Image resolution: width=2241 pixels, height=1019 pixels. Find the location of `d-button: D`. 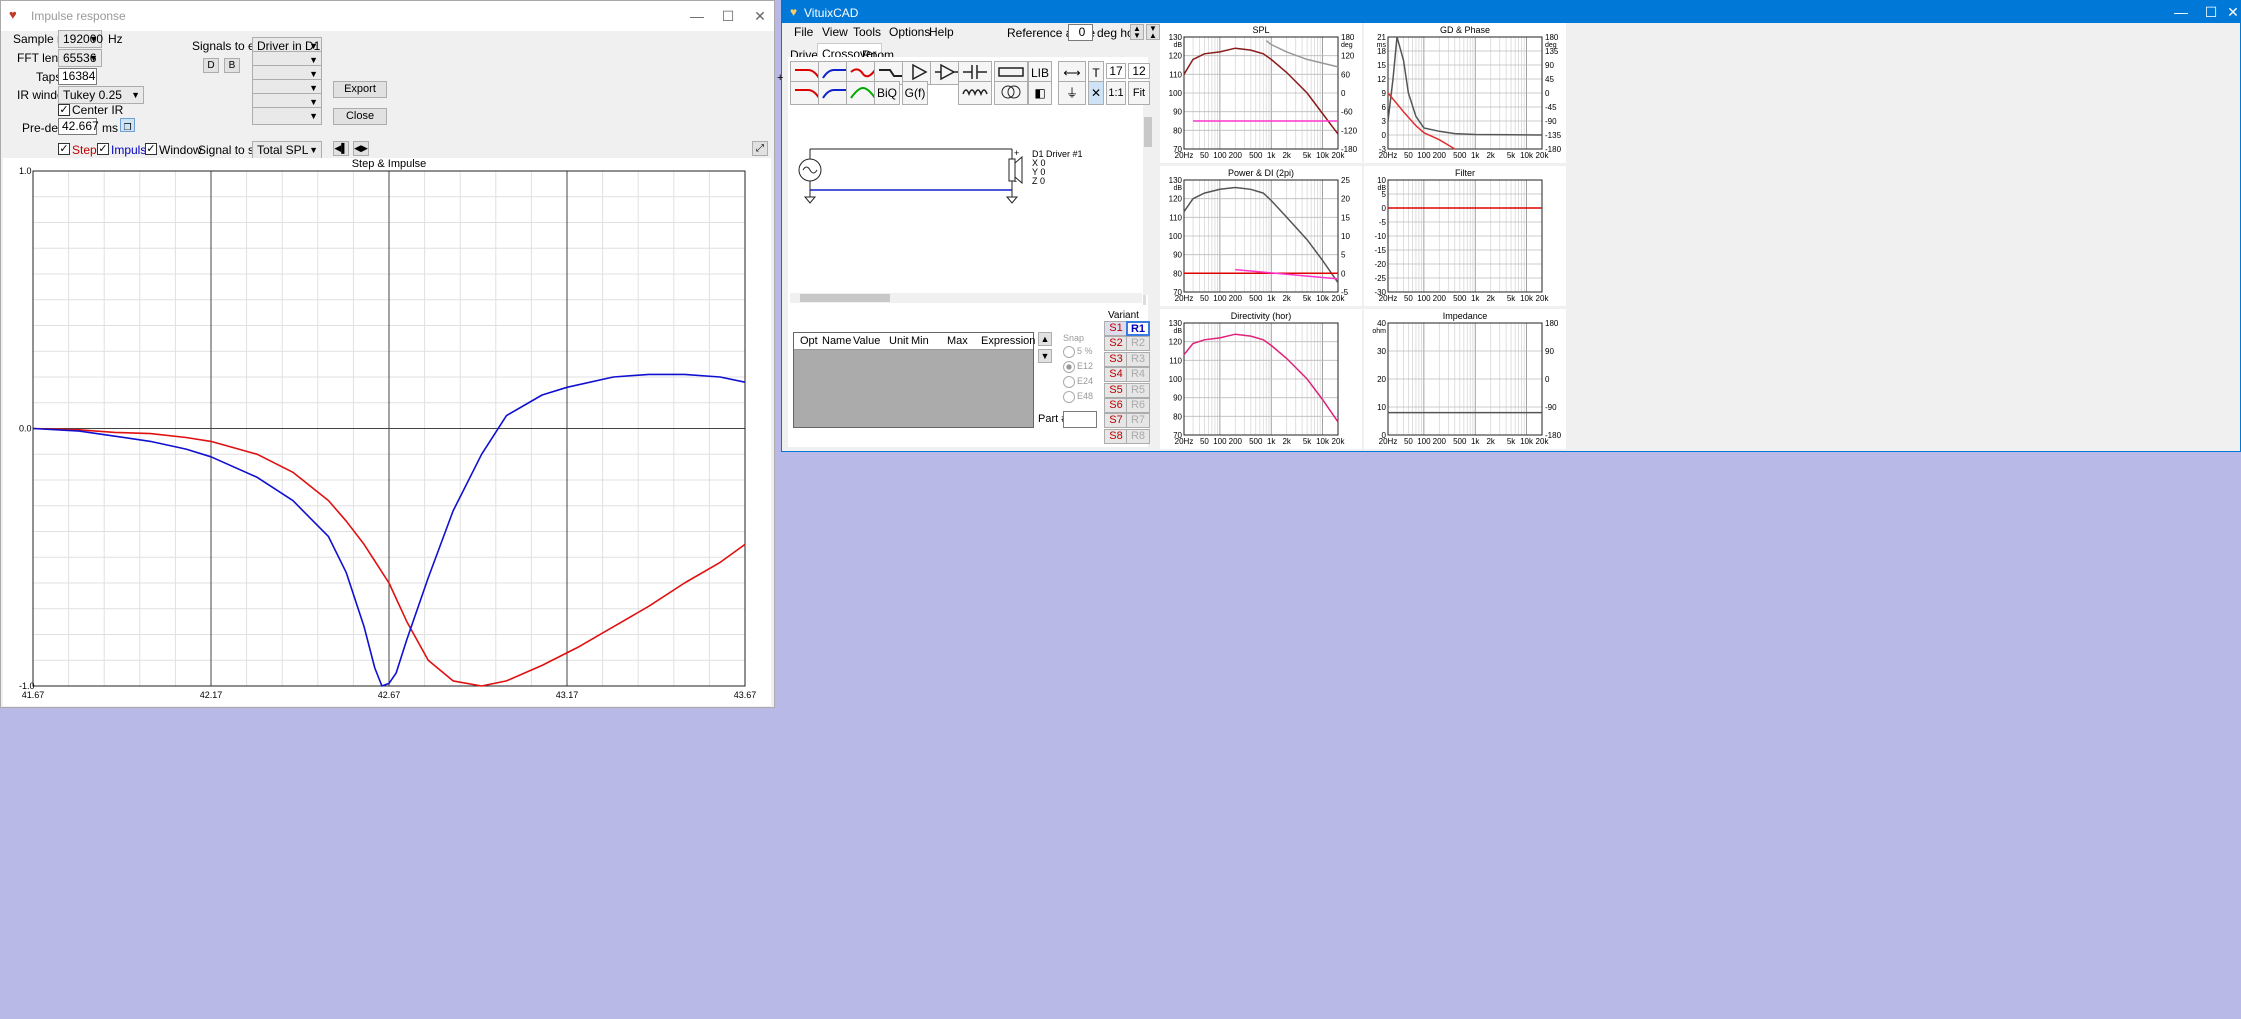

d-button: D is located at coordinates (211, 65).